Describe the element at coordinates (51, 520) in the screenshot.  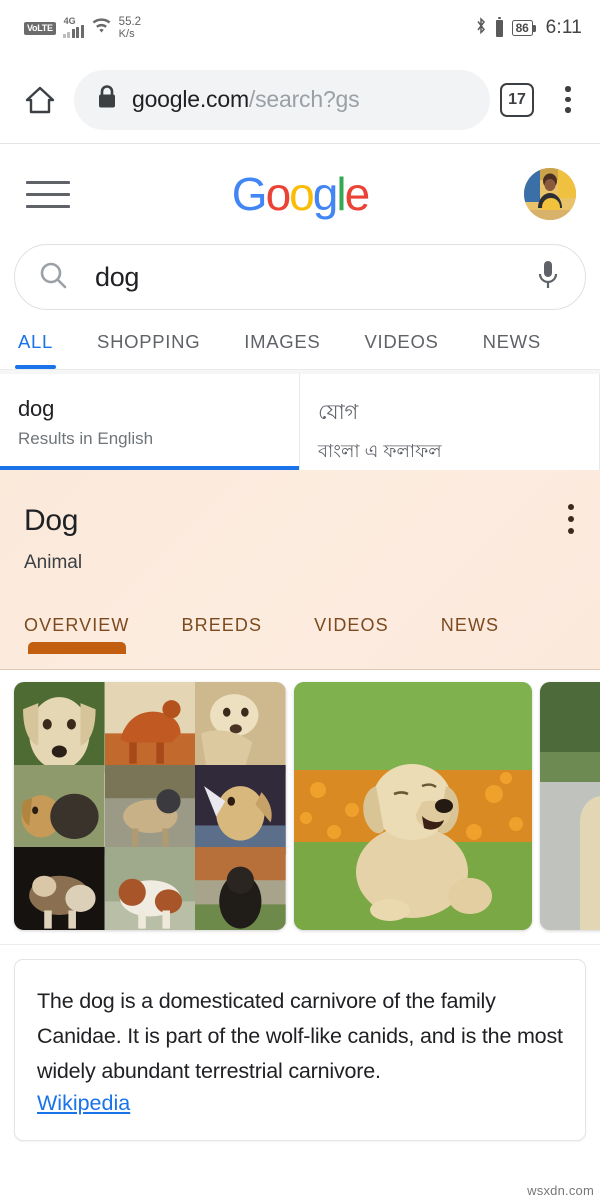
I see `knowledge-panel-title: Dog` at that location.